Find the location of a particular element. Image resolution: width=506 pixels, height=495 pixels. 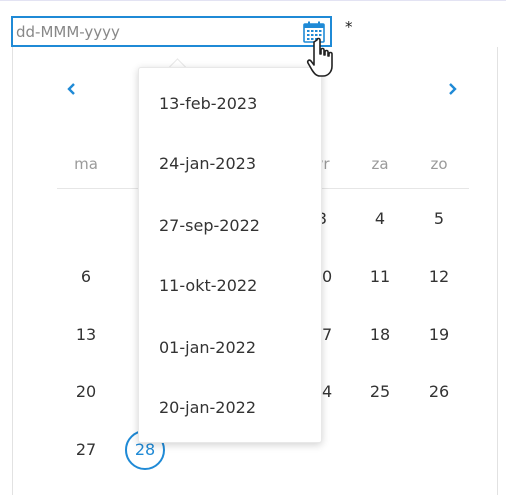

recent-date-option: 01-jan-2022 is located at coordinates (230, 348).